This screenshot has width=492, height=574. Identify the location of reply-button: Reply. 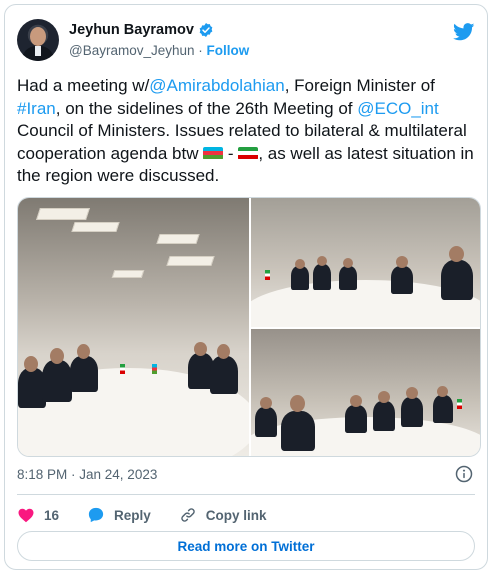
(119, 515).